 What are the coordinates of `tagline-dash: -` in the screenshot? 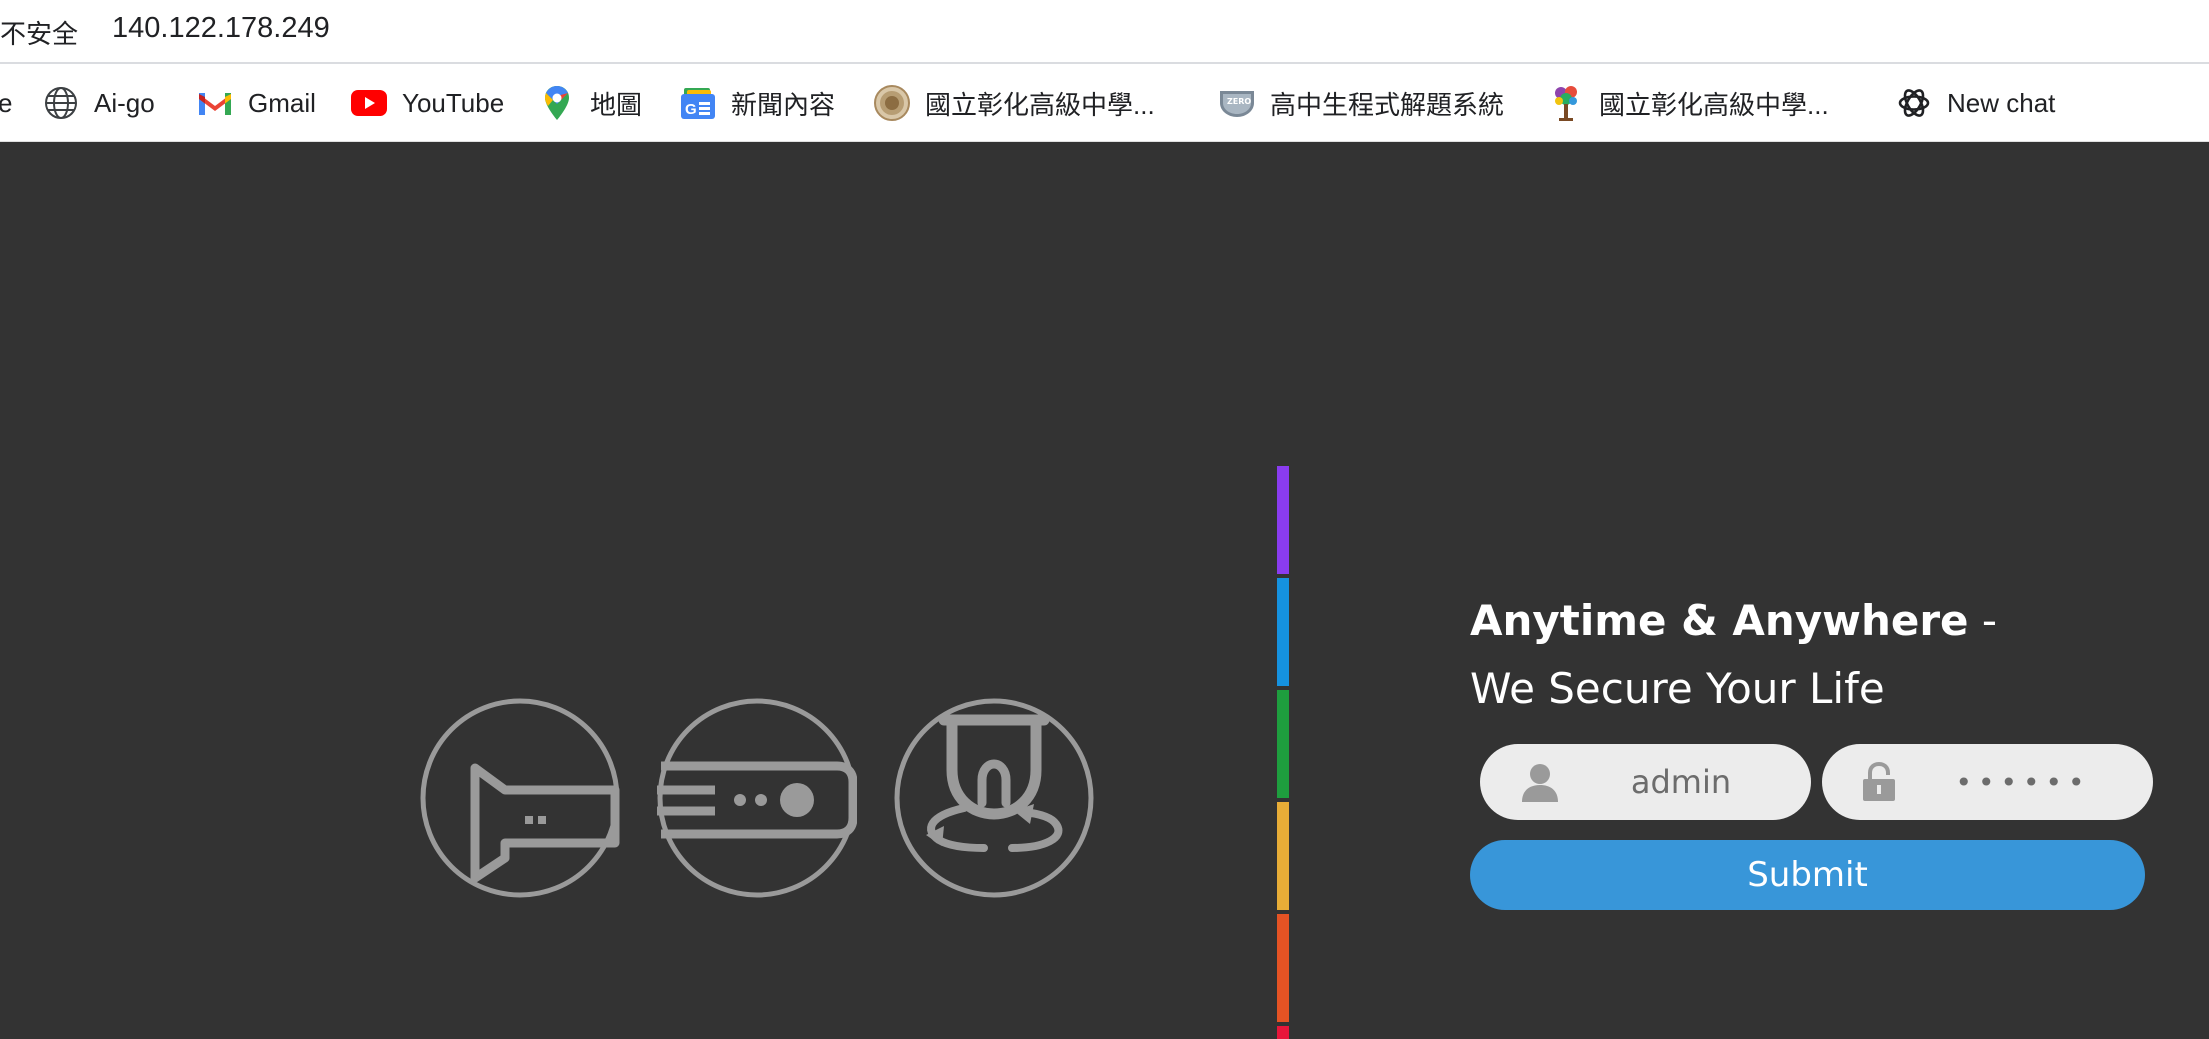 It's located at (1983, 620).